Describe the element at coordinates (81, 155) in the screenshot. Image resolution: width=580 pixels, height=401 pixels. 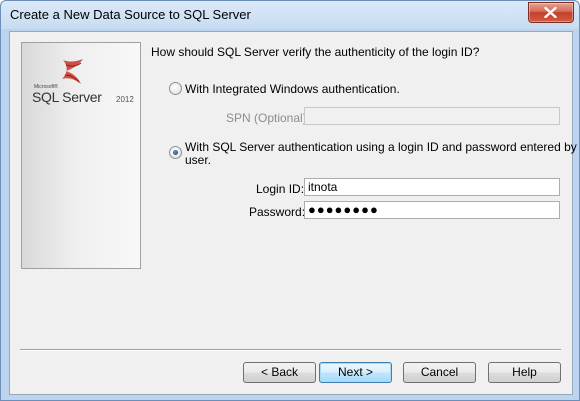
I see `product-banner: Microsoft® SQL Server 2012` at that location.